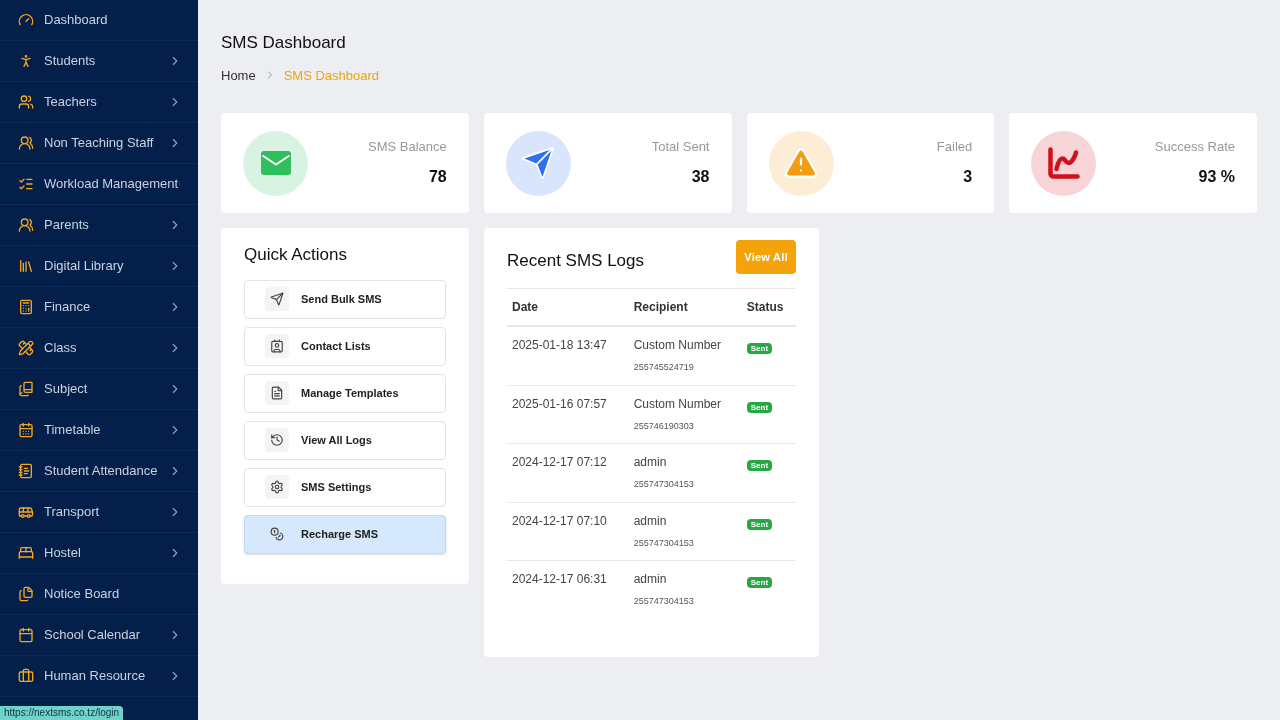 The width and height of the screenshot is (1280, 720). What do you see at coordinates (26, 184) in the screenshot?
I see `checklist-icon` at bounding box center [26, 184].